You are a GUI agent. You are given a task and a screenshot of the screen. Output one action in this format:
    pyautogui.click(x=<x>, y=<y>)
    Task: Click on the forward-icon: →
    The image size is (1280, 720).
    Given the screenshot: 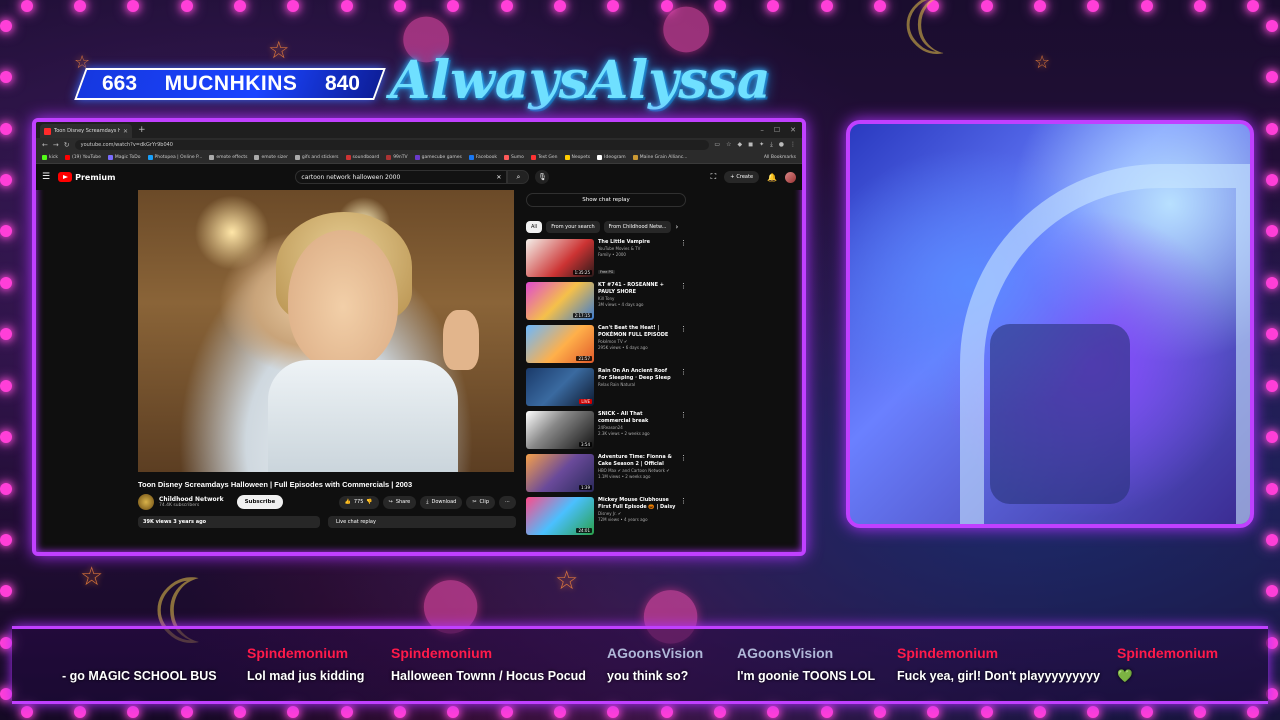 What is the action you would take?
    pyautogui.click(x=56, y=145)
    